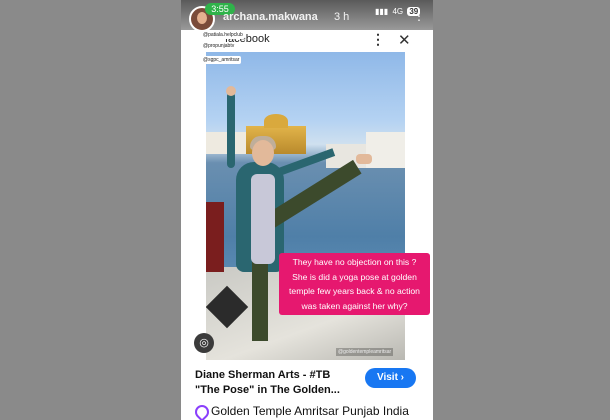  I want to click on woman-foot, so click(364, 159).